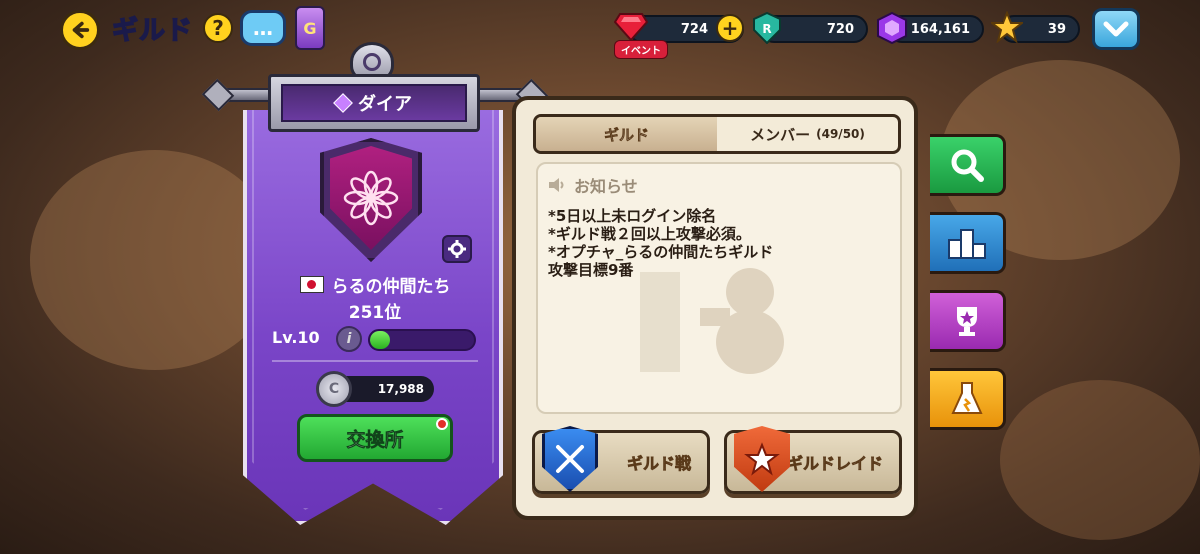 Image resolution: width=1200 pixels, height=554 pixels. Describe the element at coordinates (694, 29) in the screenshot. I see `gem-amount: 724` at that location.